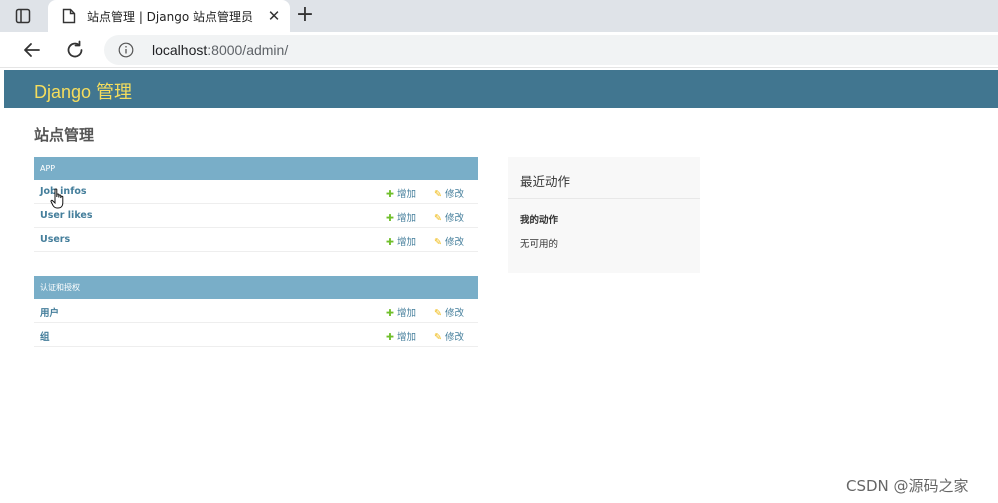 The height and width of the screenshot is (503, 998). I want to click on model-row: Users ✚ 增加 ✎ 修改, so click(256, 240).